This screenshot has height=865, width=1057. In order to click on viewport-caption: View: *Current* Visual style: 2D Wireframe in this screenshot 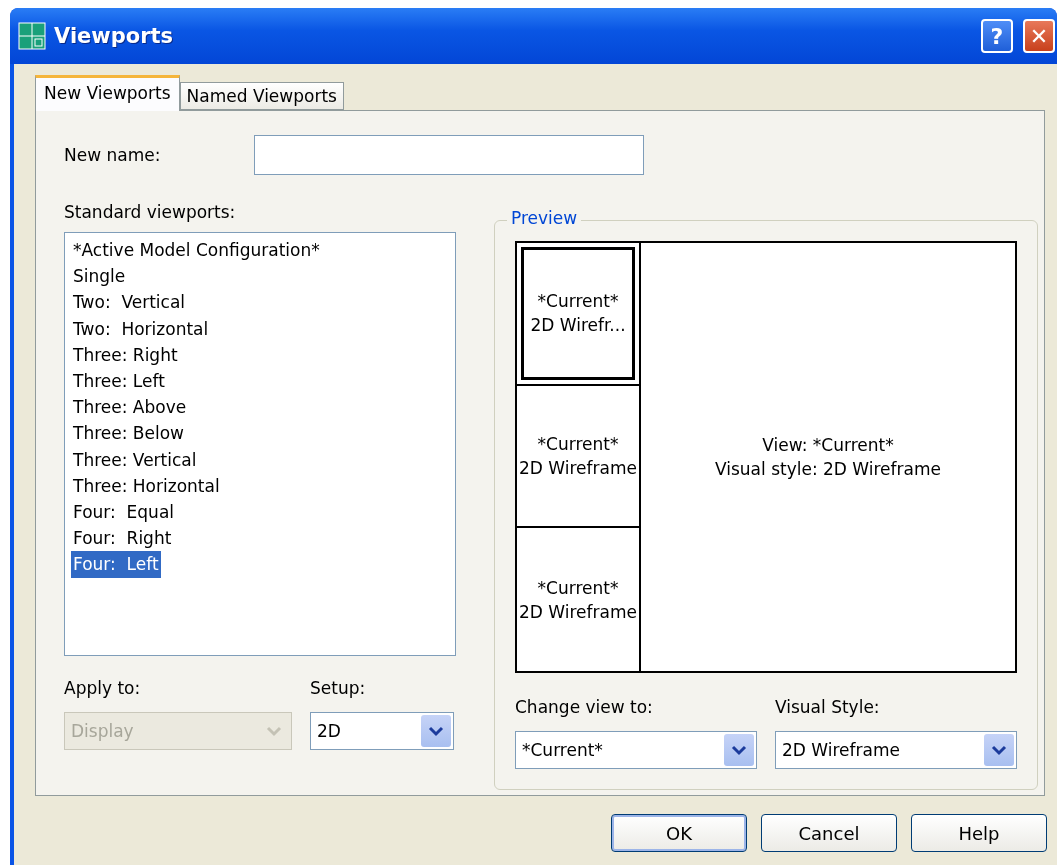, I will do `click(828, 457)`.